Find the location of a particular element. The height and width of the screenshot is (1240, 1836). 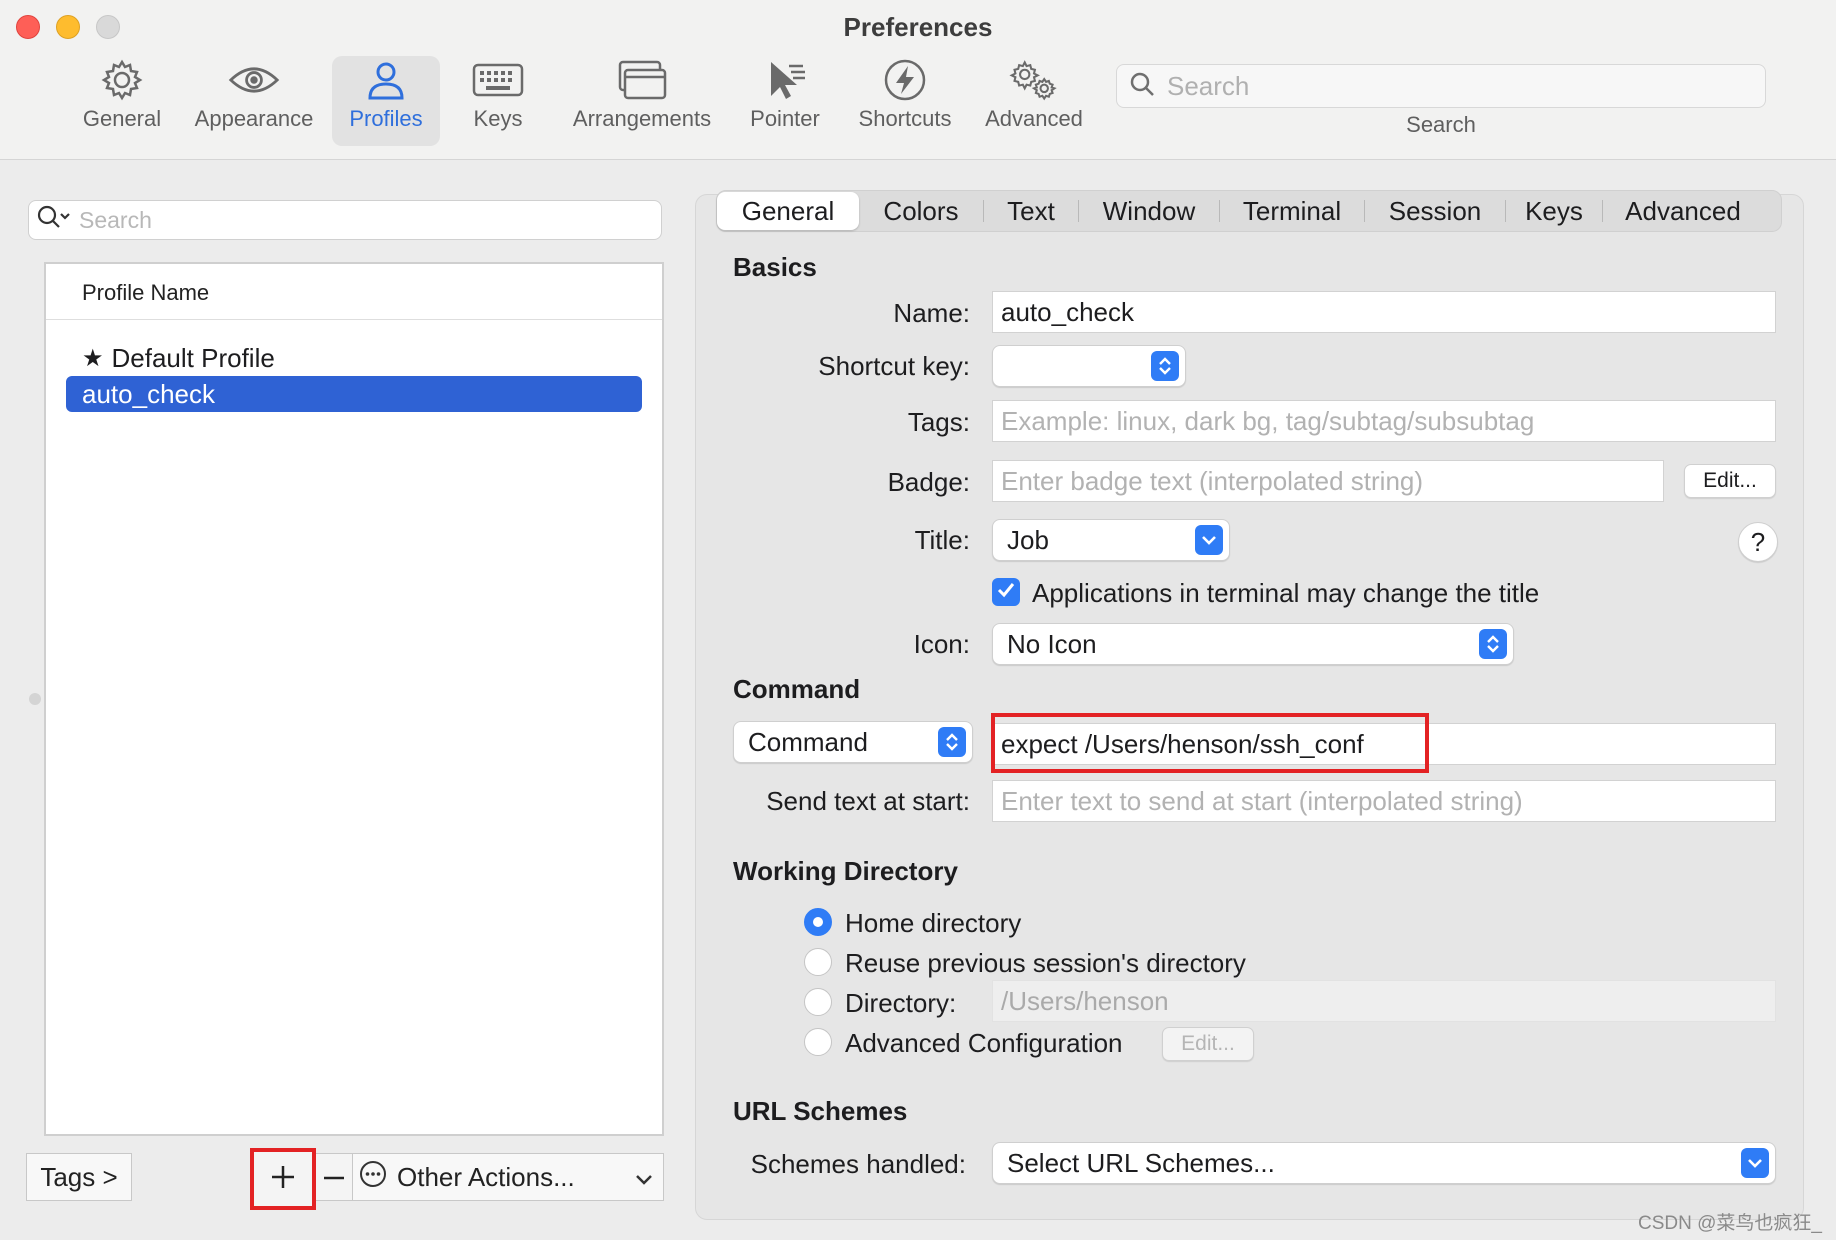

radio-reuse-previous-directory is located at coordinates (818, 962).